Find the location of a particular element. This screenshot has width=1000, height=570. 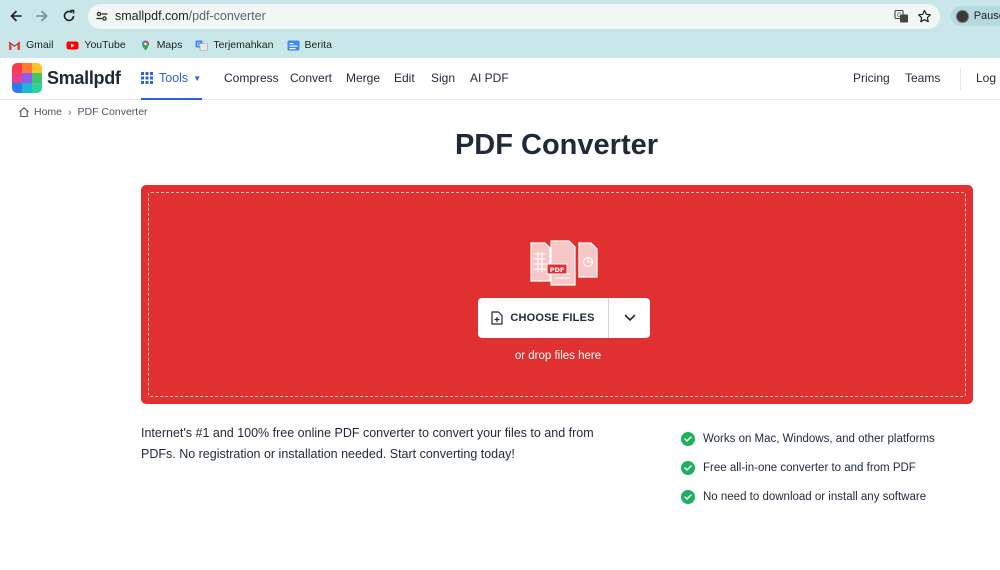

bookmark-translate: G Terjemahkan is located at coordinates (234, 45).